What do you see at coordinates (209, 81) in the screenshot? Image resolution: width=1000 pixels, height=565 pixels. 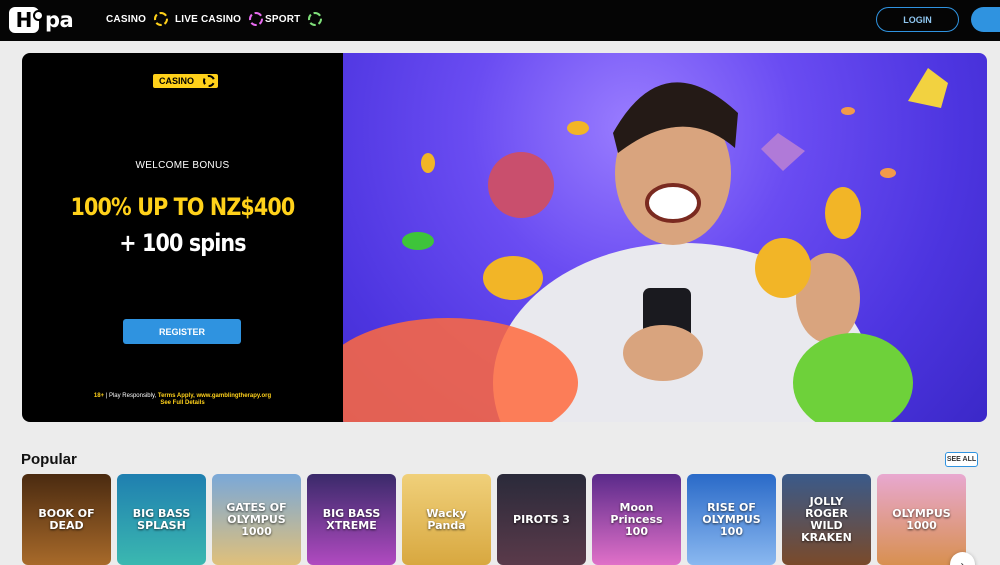 I see `casino-badge-chip-icon` at bounding box center [209, 81].